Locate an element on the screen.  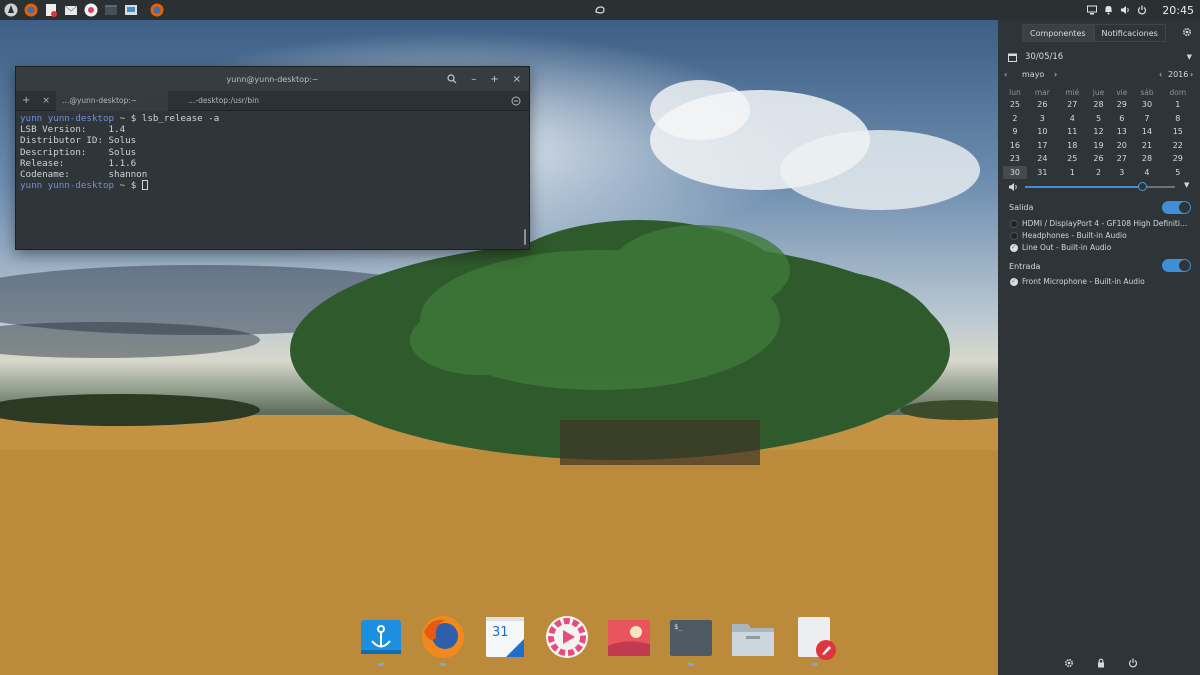
calendar-day: 23 is located at coordinates (1015, 159).